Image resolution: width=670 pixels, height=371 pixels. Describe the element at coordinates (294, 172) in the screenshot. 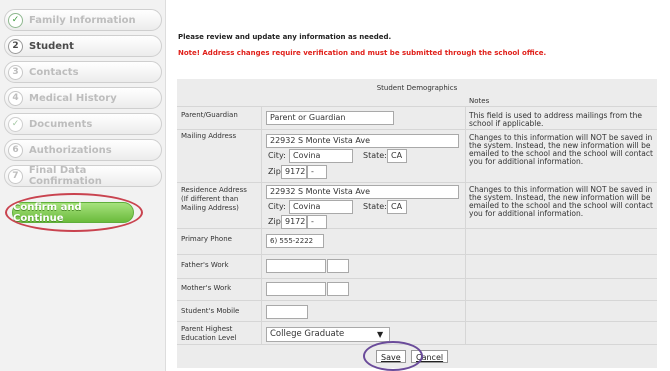

I see `mailing-zip-input: 9172:` at that location.